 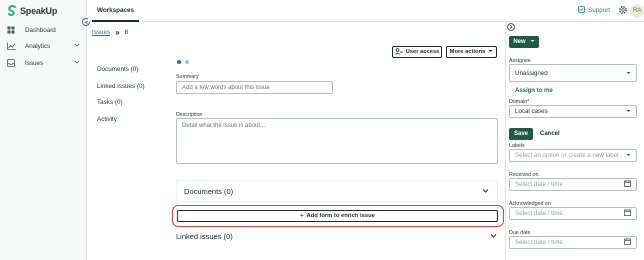 I want to click on content-nav-activity: Activity, so click(x=107, y=119).